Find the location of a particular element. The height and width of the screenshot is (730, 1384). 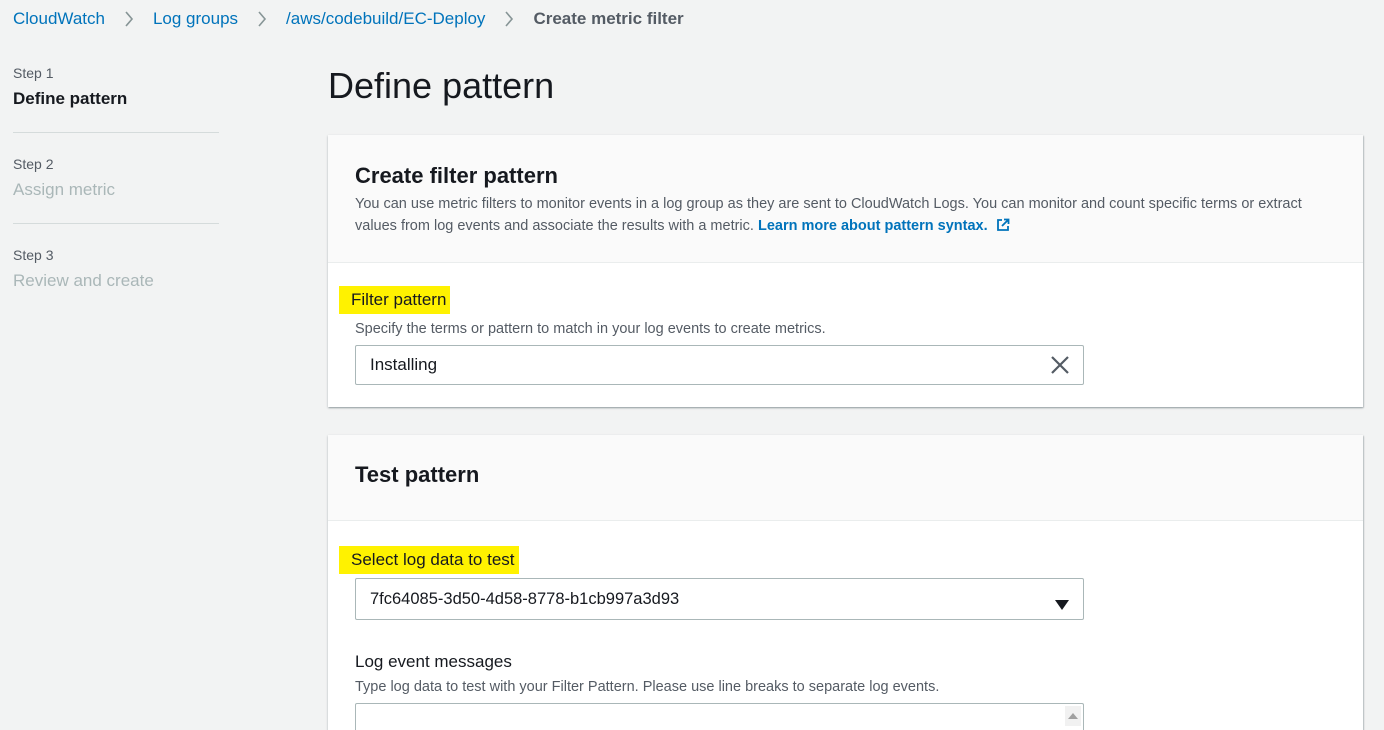

step-number: Step 1 is located at coordinates (33, 73).